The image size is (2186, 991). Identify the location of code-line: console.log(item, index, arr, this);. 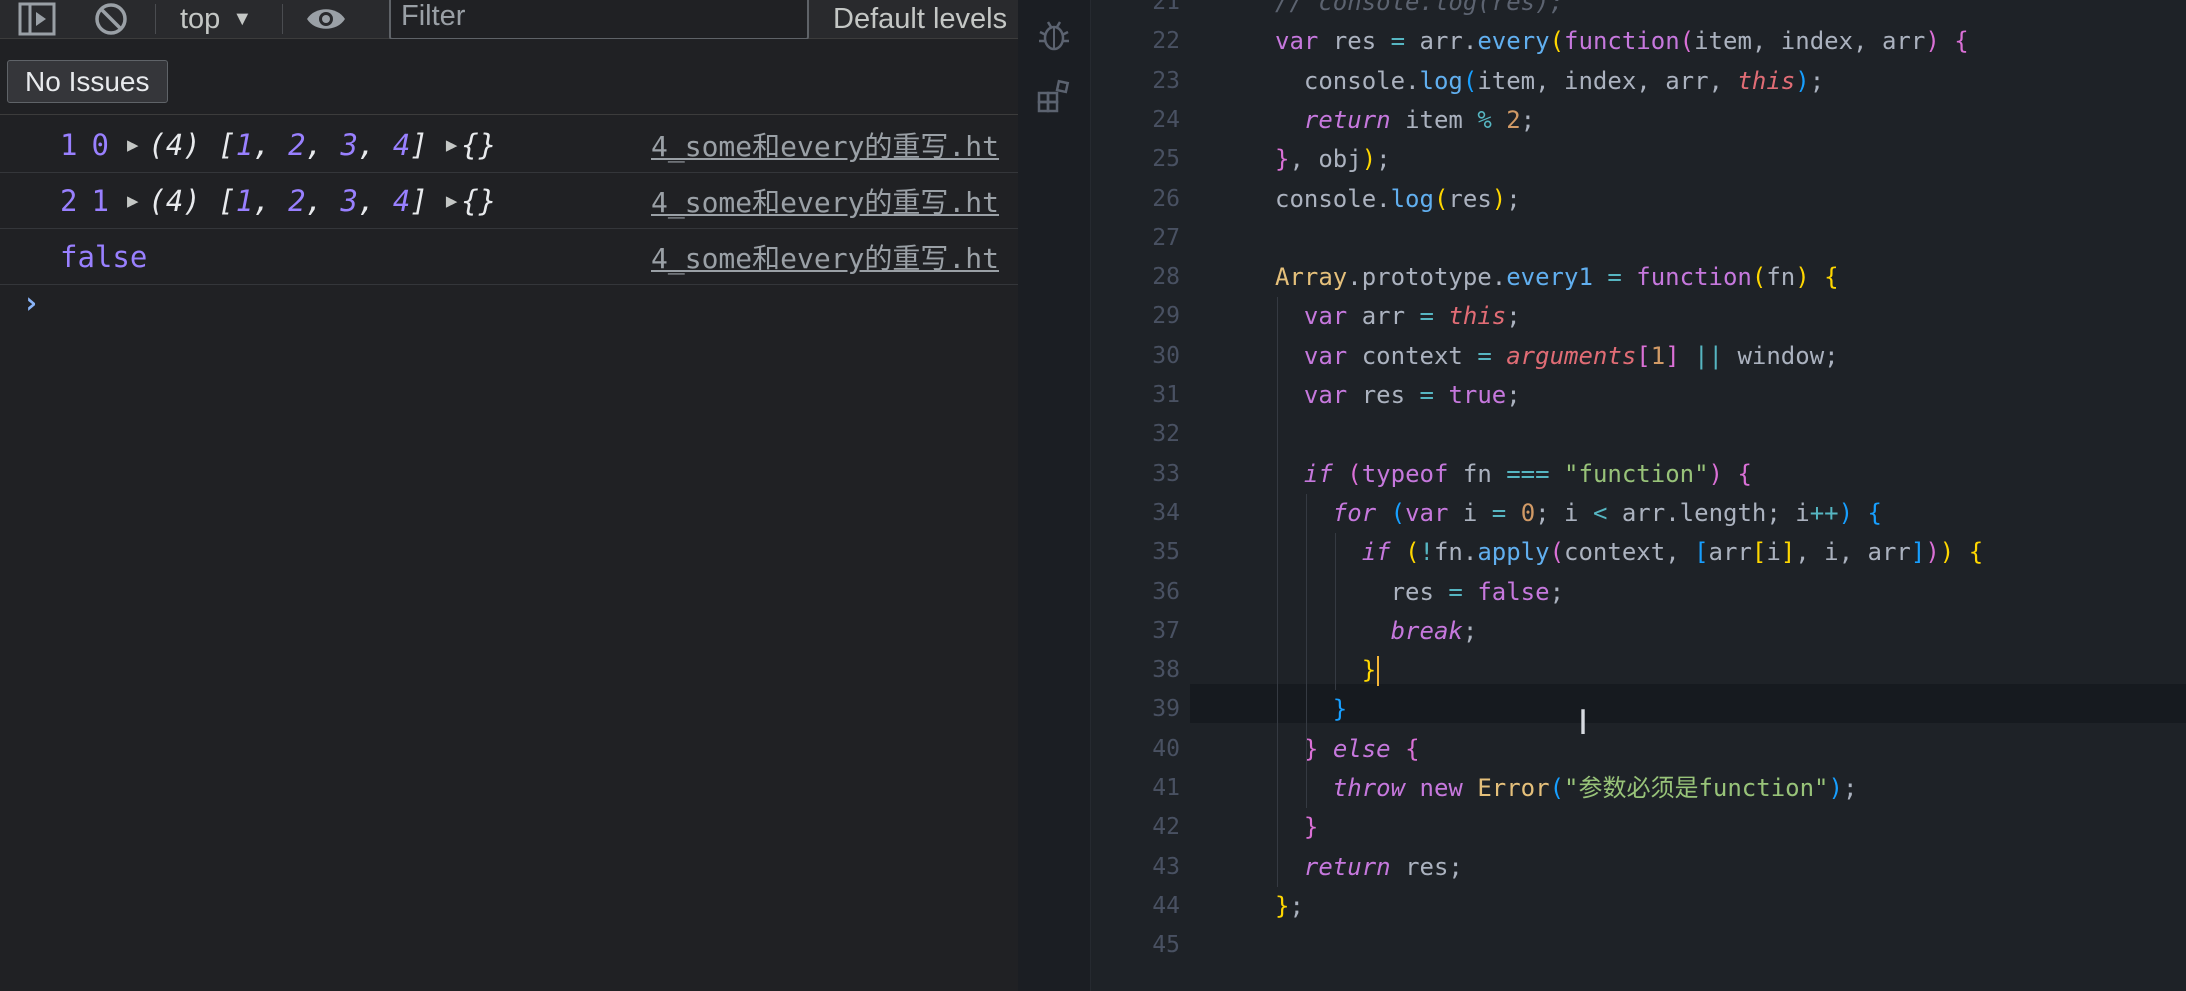
(1549, 81).